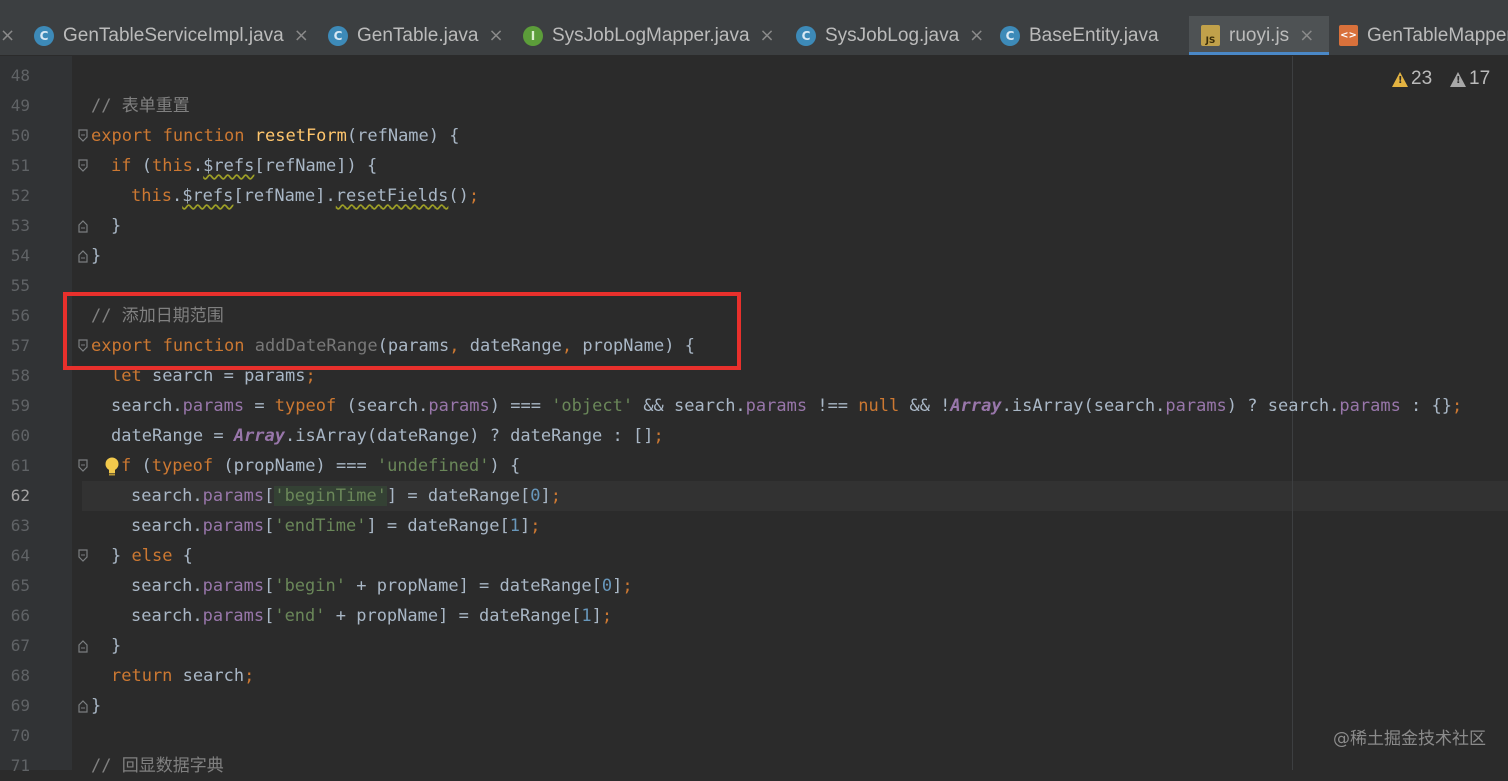  What do you see at coordinates (112, 467) in the screenshot?
I see `lightbulb-icon` at bounding box center [112, 467].